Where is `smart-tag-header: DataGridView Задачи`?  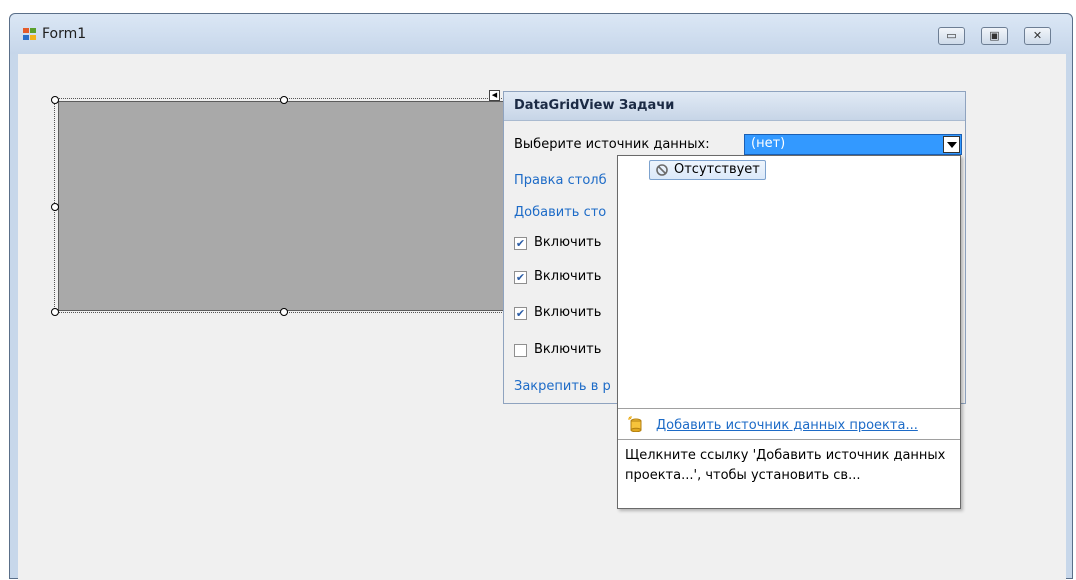 smart-tag-header: DataGridView Задачи is located at coordinates (734, 106).